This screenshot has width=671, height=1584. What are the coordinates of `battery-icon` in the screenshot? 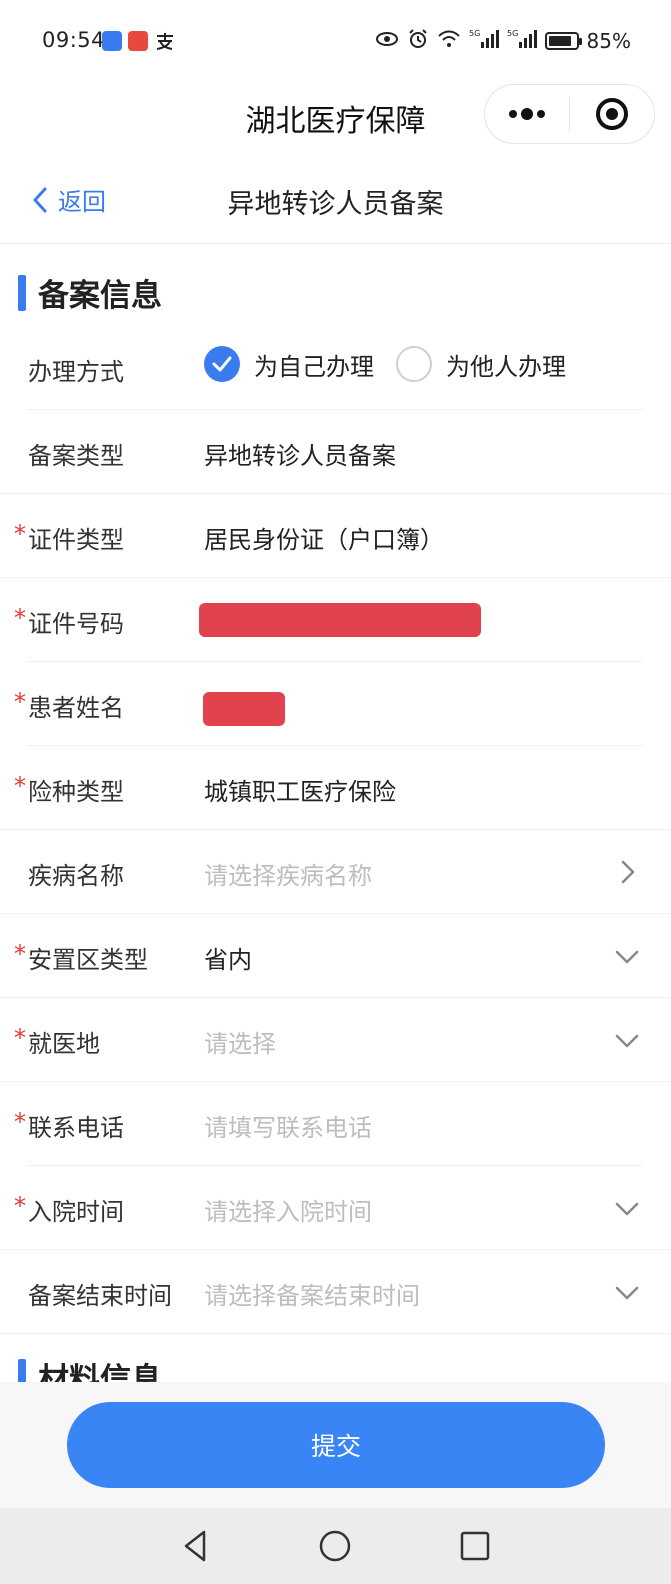 It's located at (563, 41).